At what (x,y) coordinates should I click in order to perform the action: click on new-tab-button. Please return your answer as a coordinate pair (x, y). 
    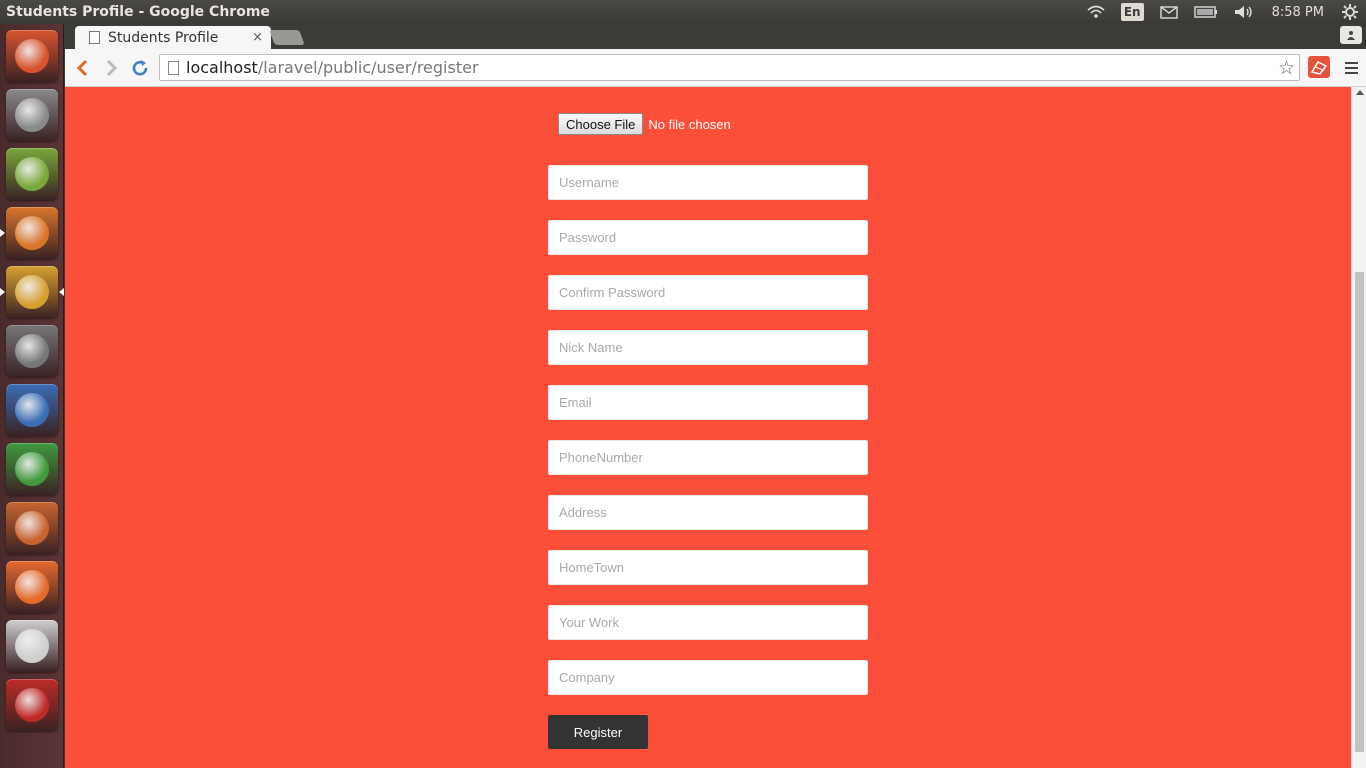
    Looking at the image, I should click on (287, 37).